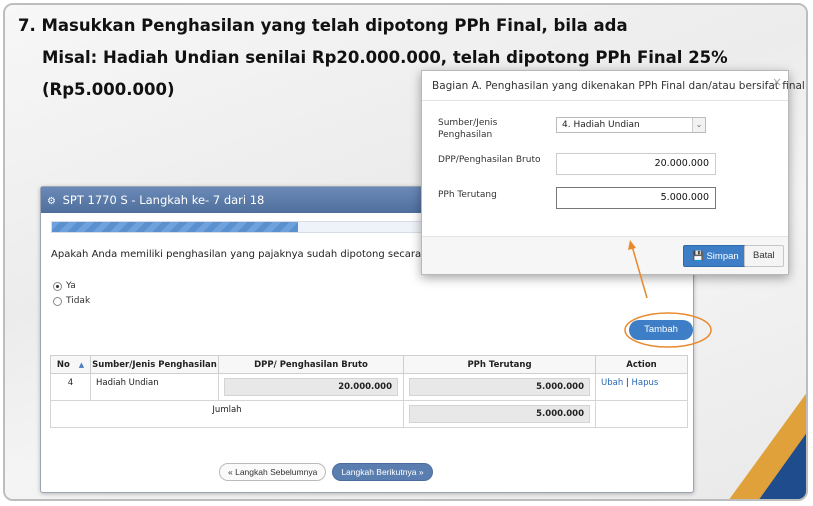 The width and height of the screenshot is (813, 506). What do you see at coordinates (668, 330) in the screenshot?
I see `annotation-ellipse` at bounding box center [668, 330].